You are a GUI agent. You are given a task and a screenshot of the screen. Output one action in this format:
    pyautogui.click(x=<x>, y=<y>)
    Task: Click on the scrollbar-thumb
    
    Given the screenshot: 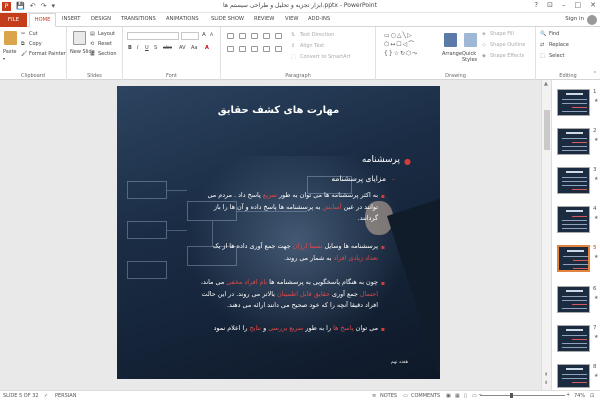 What is the action you would take?
    pyautogui.click(x=547, y=130)
    